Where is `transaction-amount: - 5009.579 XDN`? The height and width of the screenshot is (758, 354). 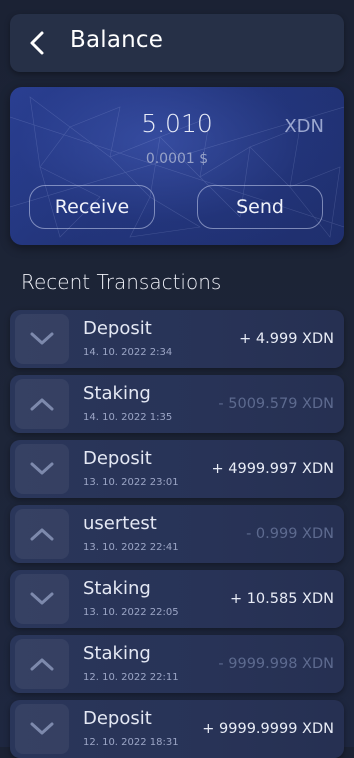 transaction-amount: - 5009.579 XDN is located at coordinates (276, 404).